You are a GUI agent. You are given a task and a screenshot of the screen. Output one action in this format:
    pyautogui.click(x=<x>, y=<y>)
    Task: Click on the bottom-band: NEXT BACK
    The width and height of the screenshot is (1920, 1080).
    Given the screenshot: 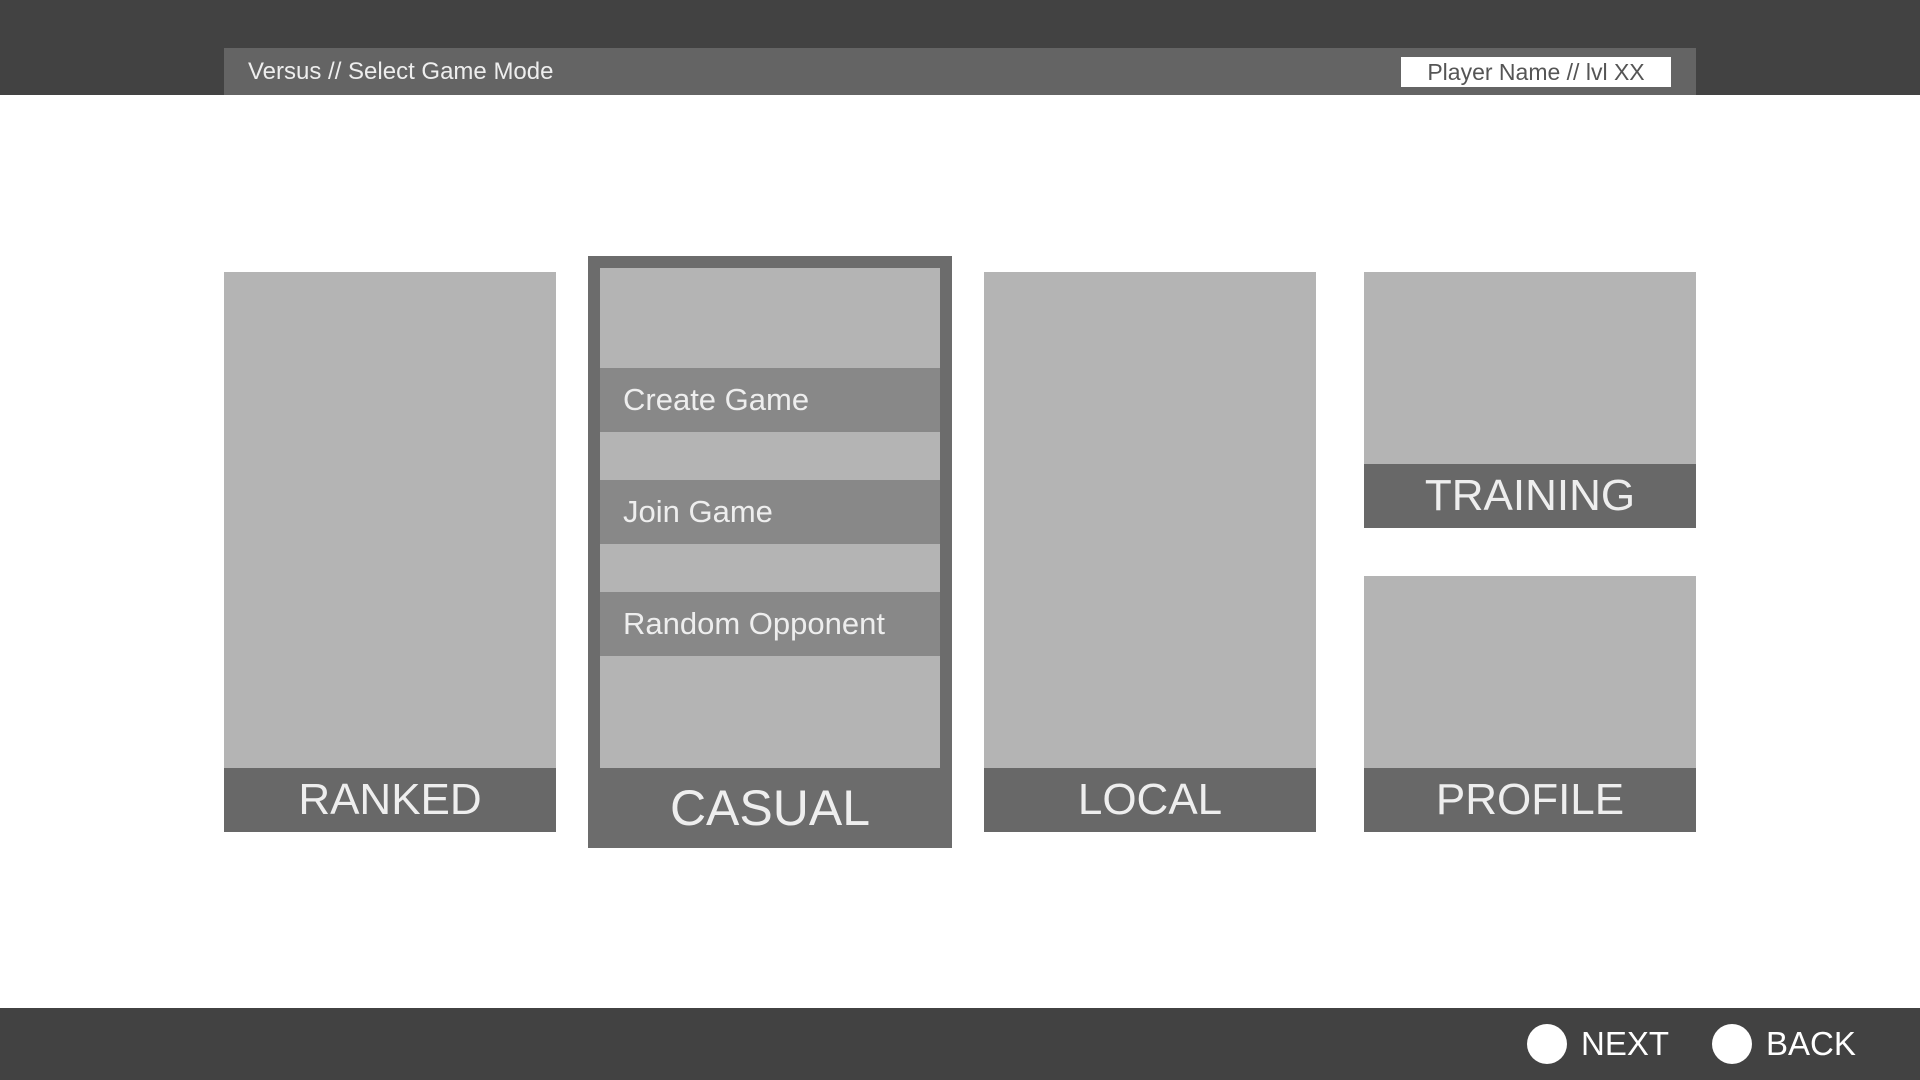 What is the action you would take?
    pyautogui.click(x=960, y=1044)
    